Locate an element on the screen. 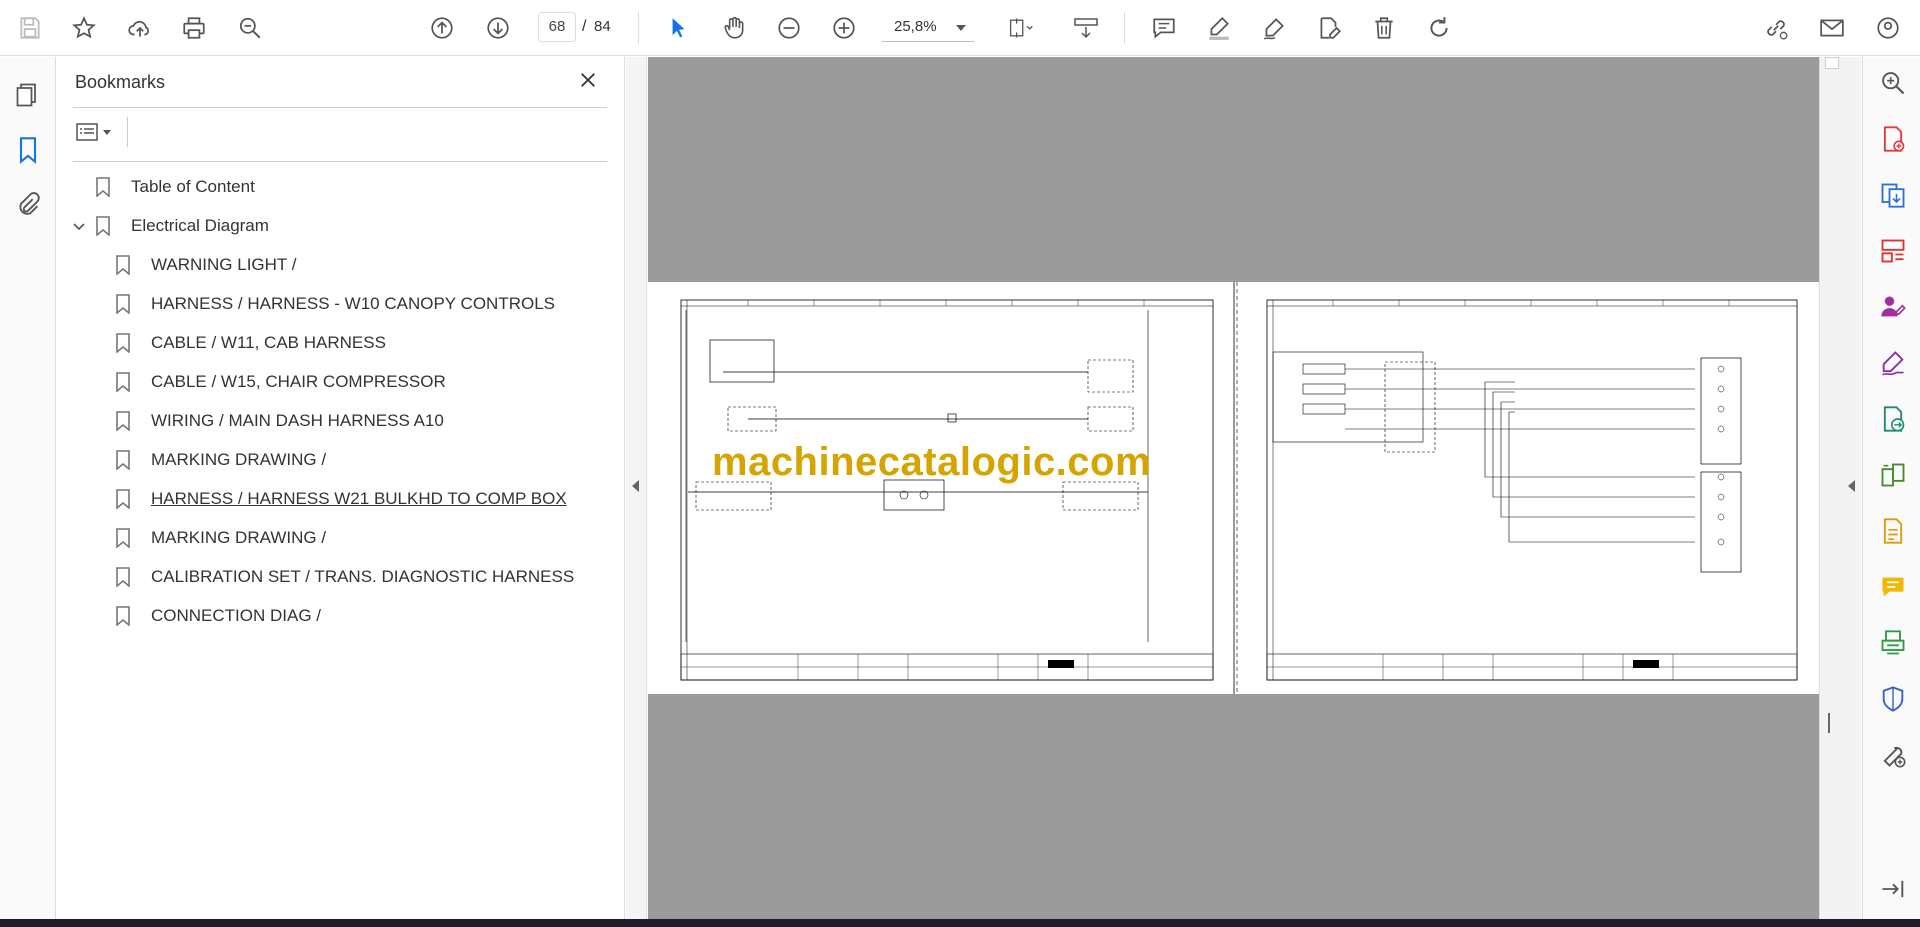  bookmark-item: CABLE / W11, CAB HARNESS is located at coordinates (249, 343).